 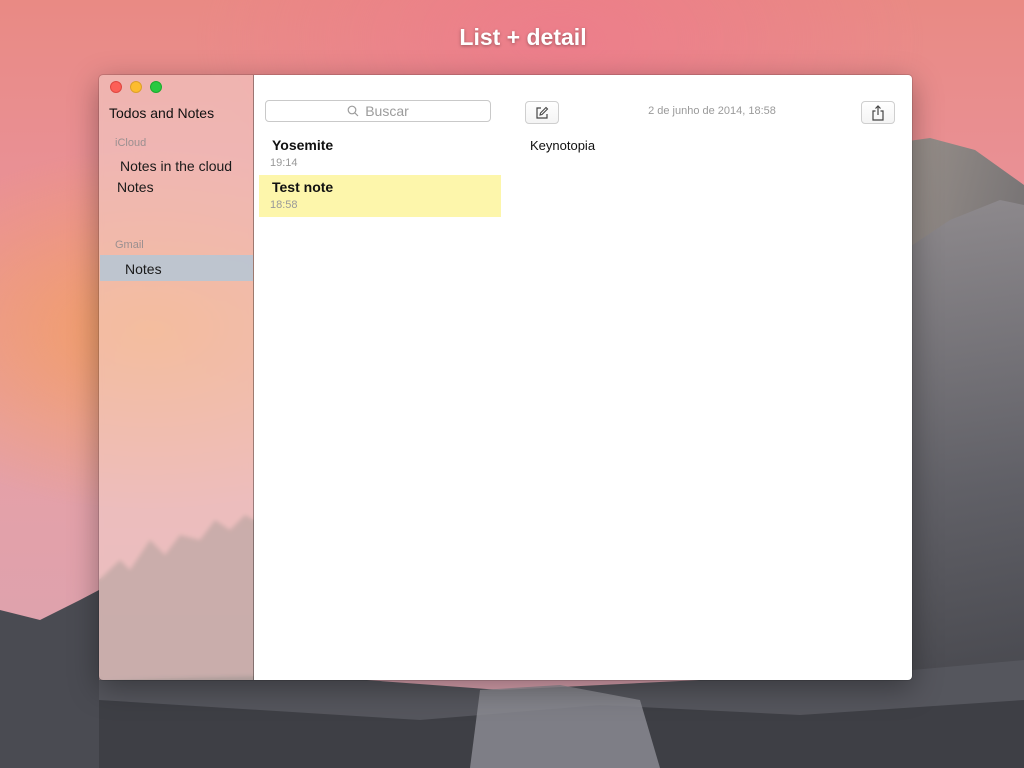 What do you see at coordinates (131, 143) in the screenshot?
I see `section-label-icloud: iCloud` at bounding box center [131, 143].